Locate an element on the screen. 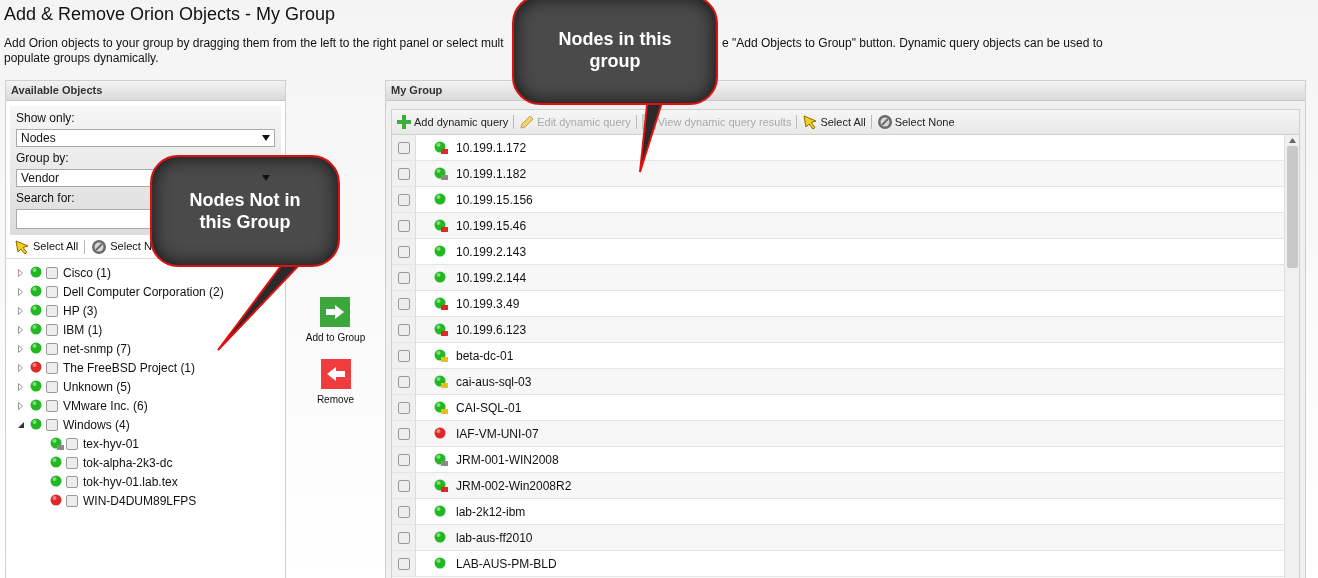 The width and height of the screenshot is (1318, 578). tree-item: tok-alpha-2k3-dc is located at coordinates (128, 462).